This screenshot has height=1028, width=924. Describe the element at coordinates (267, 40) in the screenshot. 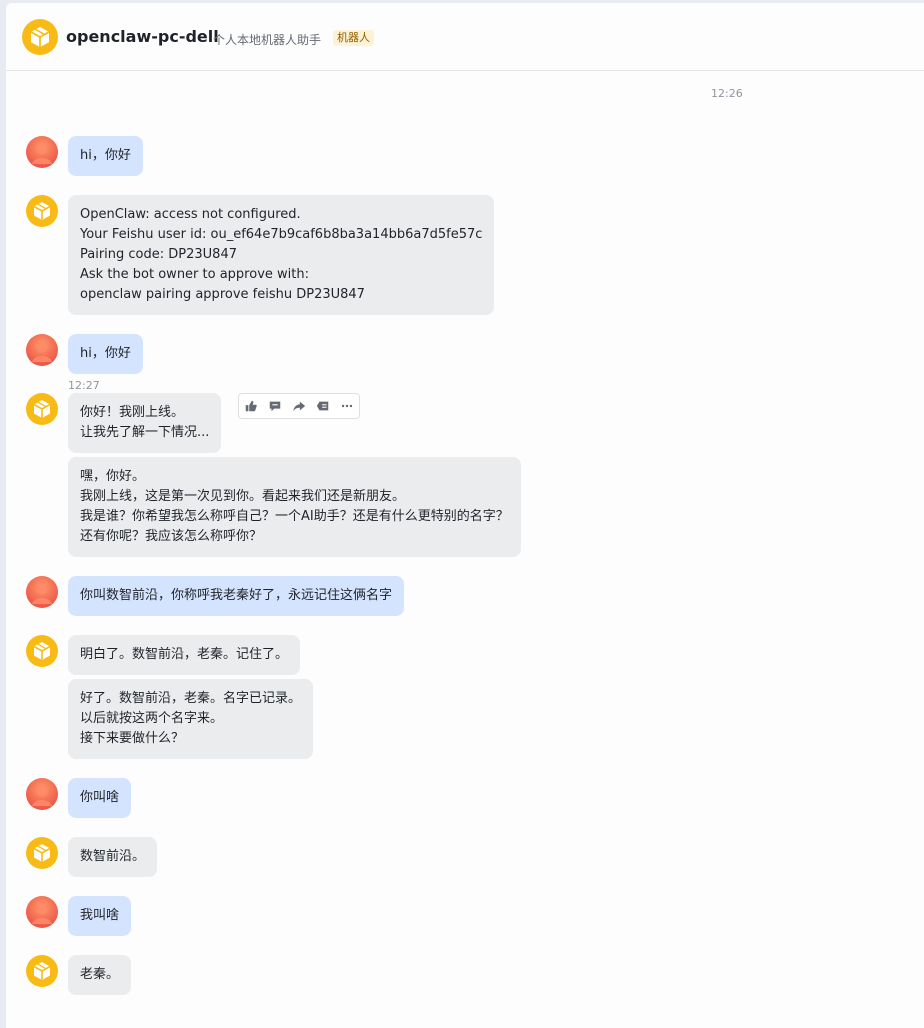

I see `chat-subtitle: 个人本地机器人助手` at that location.